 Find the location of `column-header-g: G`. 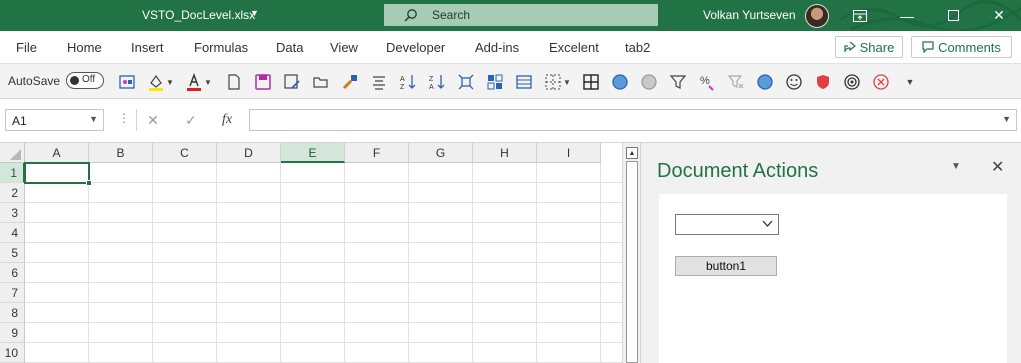

column-header-g: G is located at coordinates (441, 153).